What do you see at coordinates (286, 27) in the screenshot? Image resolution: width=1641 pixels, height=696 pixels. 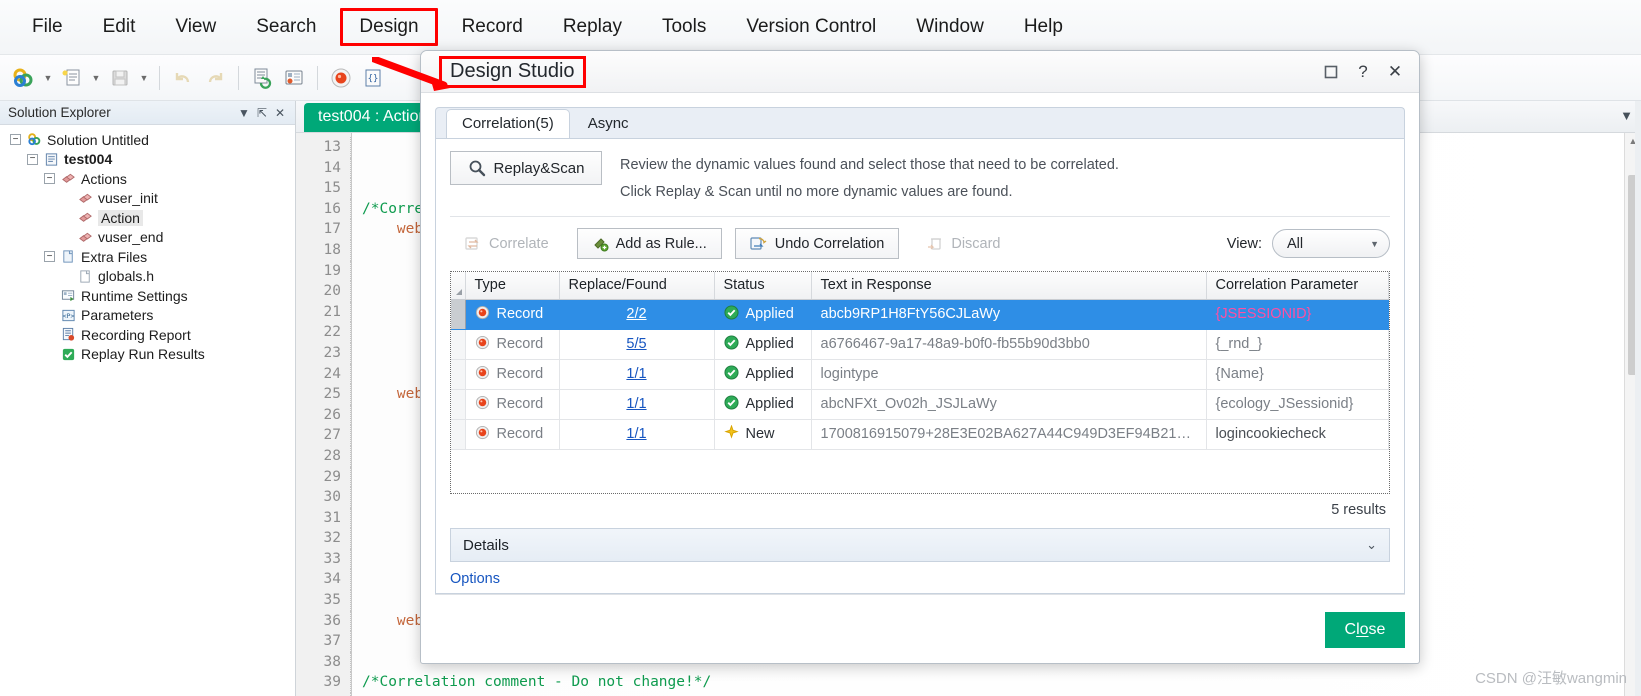 I see `menu-item-search: Search` at bounding box center [286, 27].